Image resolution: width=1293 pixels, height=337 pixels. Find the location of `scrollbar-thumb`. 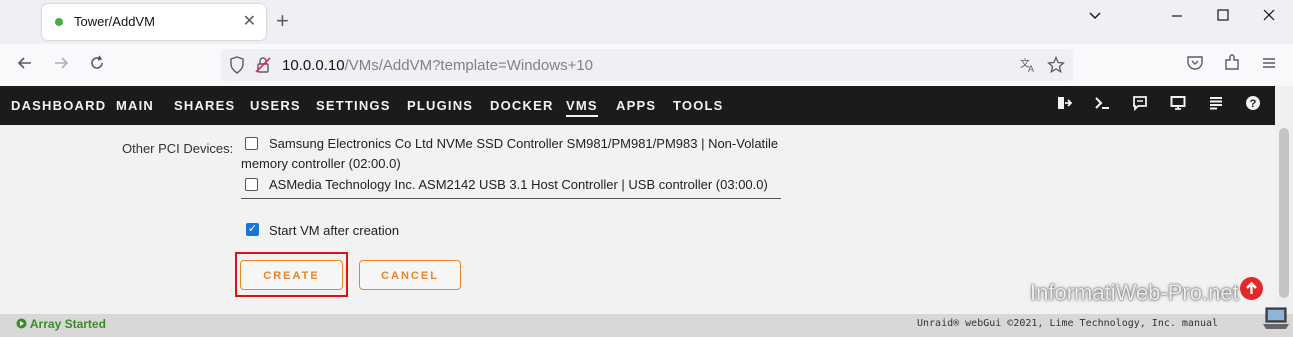

scrollbar-thumb is located at coordinates (1284, 213).